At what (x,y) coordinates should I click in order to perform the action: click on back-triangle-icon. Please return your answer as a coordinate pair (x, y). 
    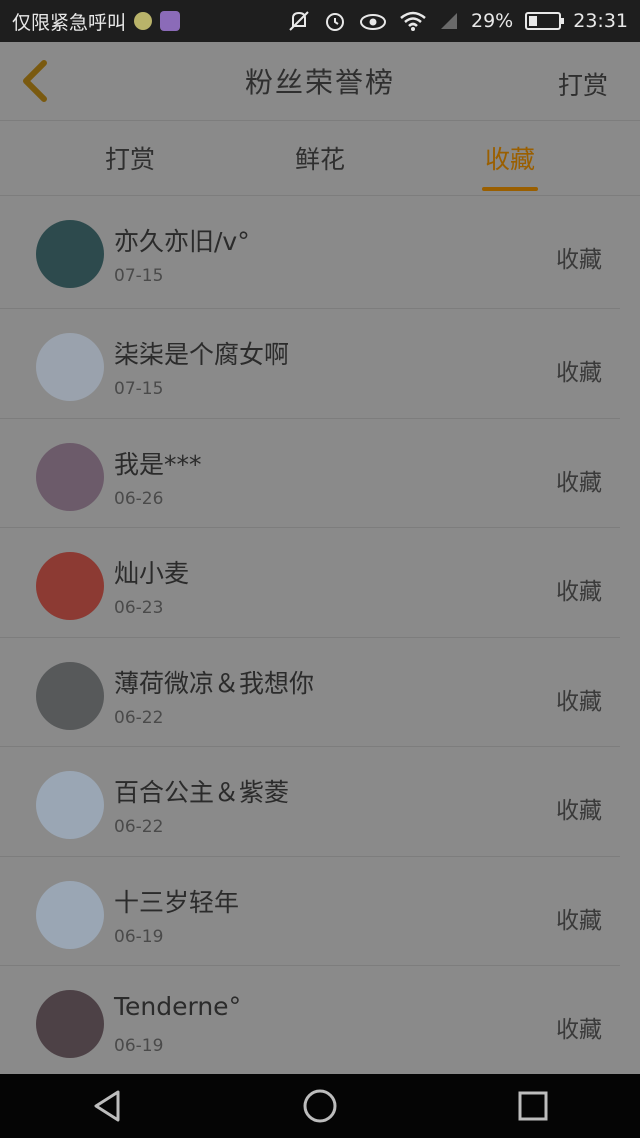
    Looking at the image, I should click on (107, 1106).